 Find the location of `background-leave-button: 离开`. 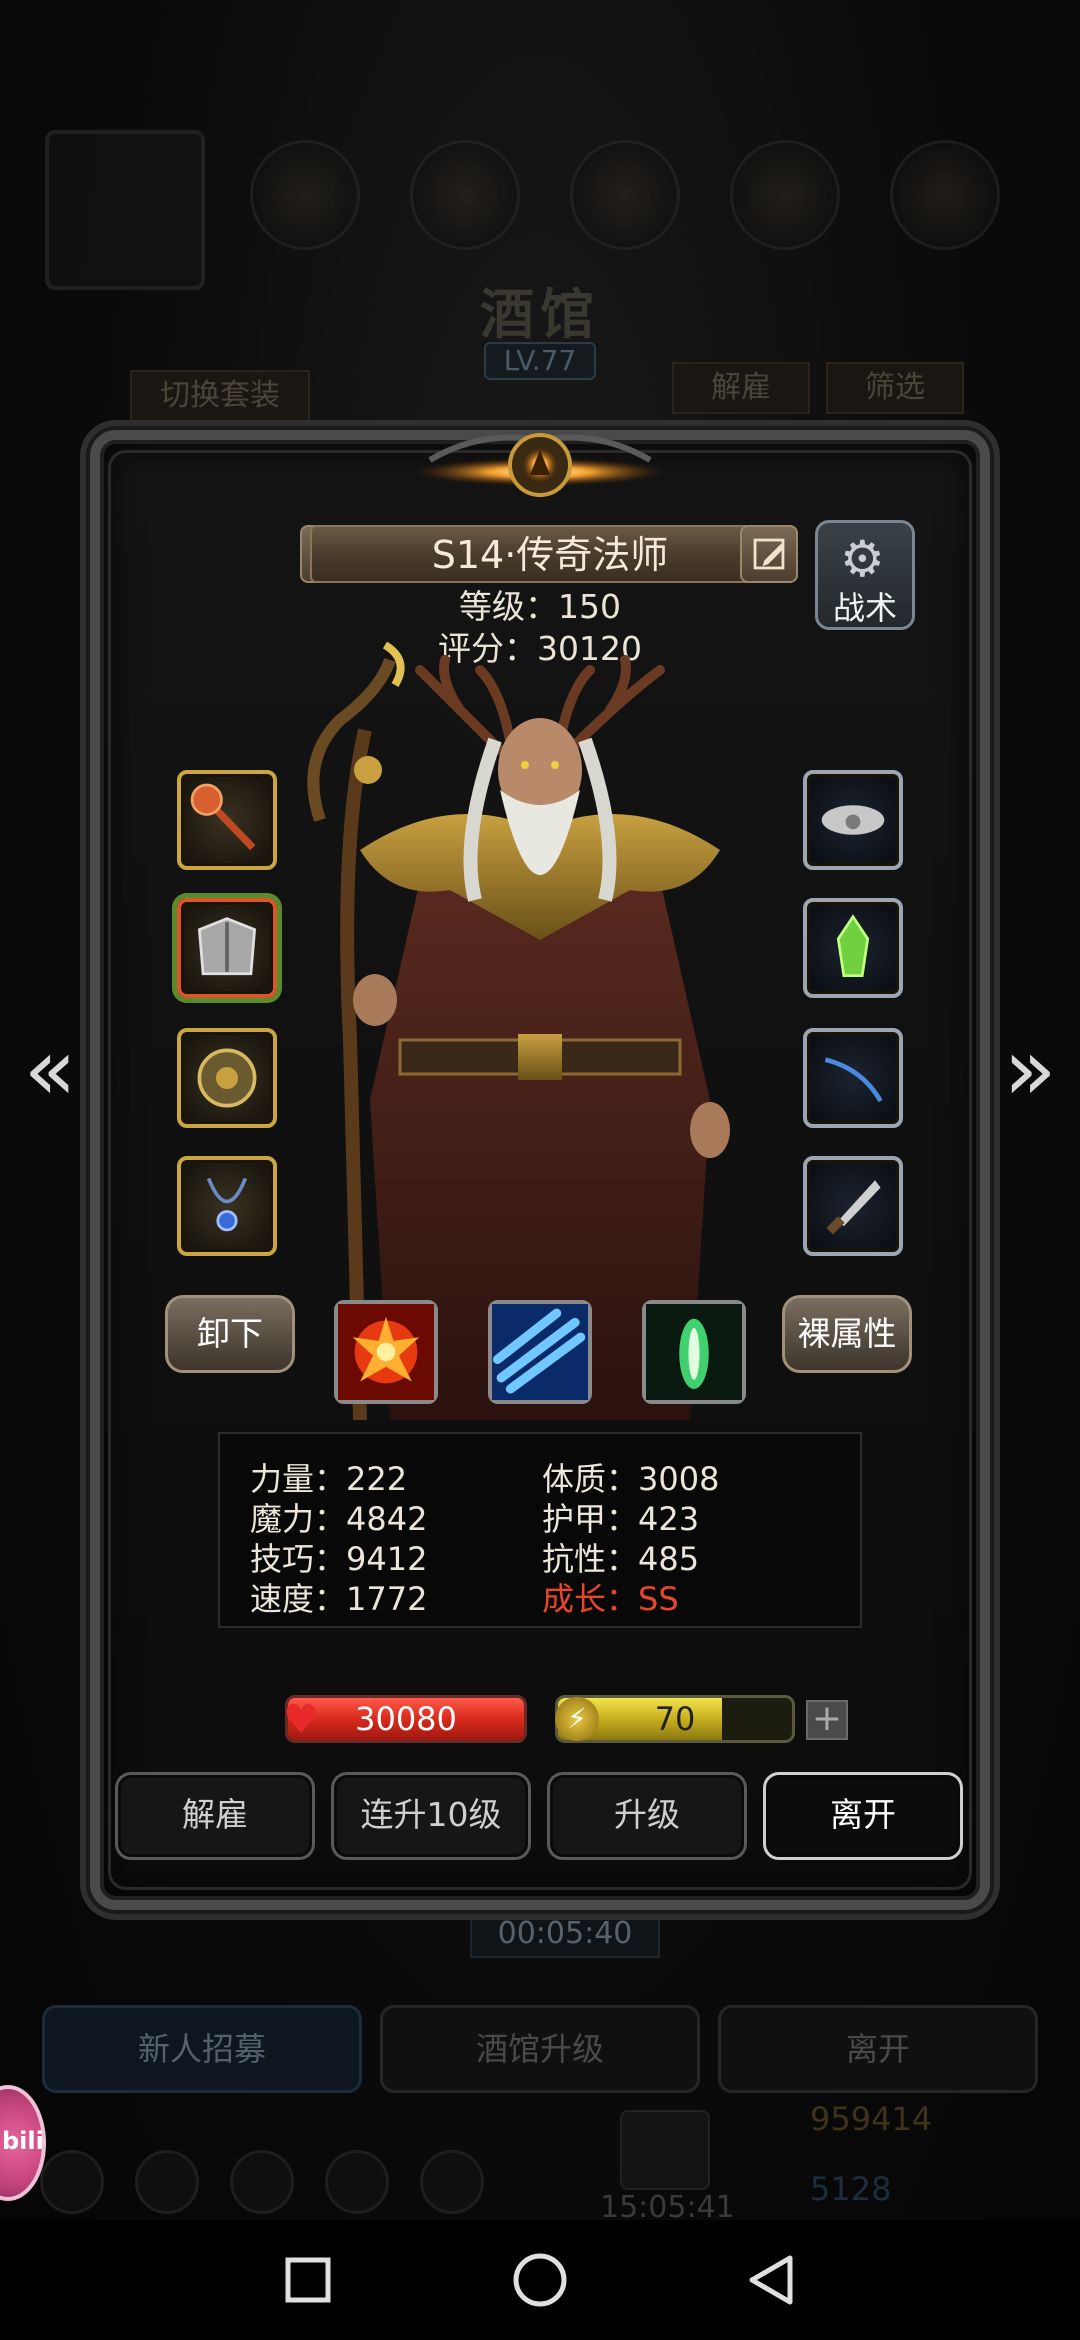

background-leave-button: 离开 is located at coordinates (878, 2049).